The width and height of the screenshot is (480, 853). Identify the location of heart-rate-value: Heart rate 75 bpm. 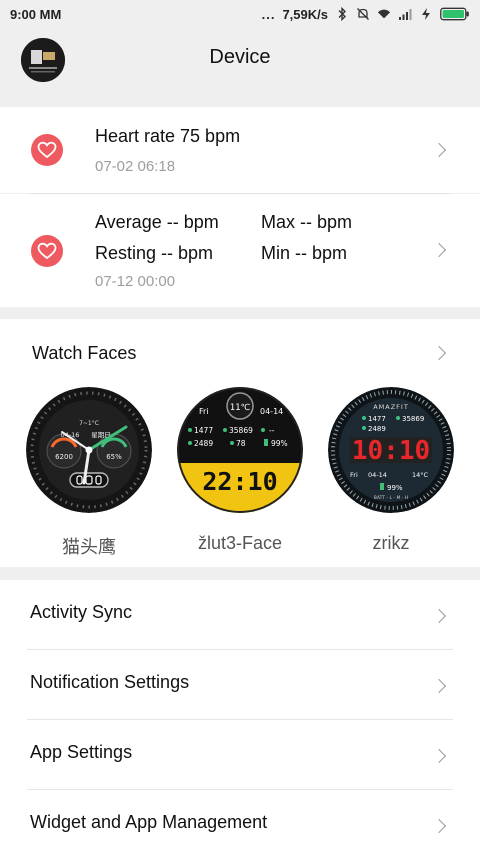
(168, 136).